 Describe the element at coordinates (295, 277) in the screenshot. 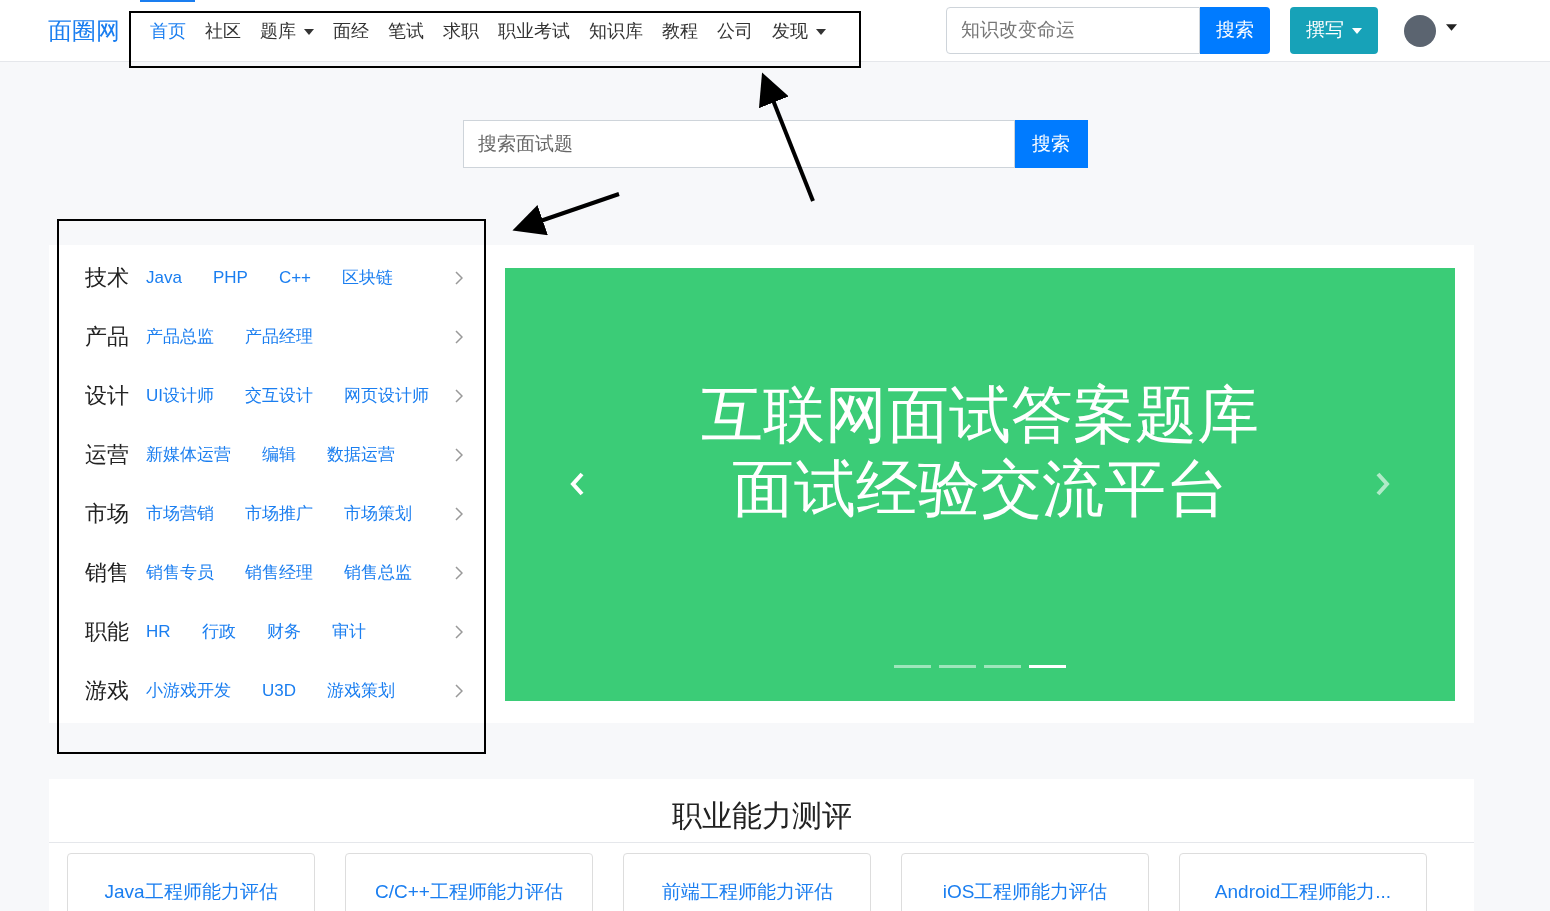

I see `category-link: C++` at that location.